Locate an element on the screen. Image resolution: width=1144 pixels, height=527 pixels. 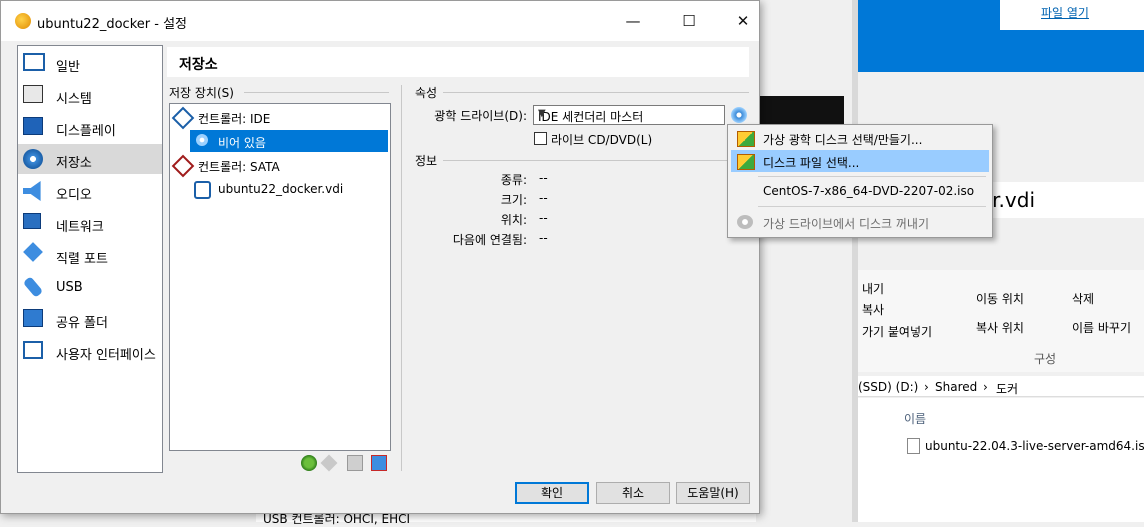
nav-item-general: 일반 is located at coordinates (90, 63).